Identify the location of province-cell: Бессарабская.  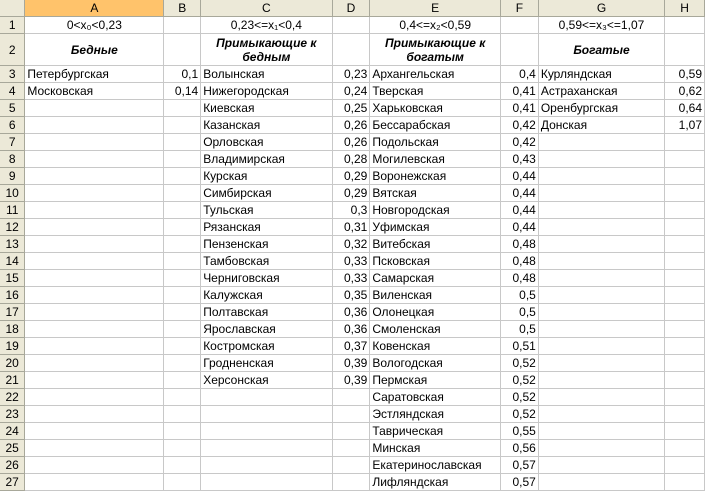
(435, 125).